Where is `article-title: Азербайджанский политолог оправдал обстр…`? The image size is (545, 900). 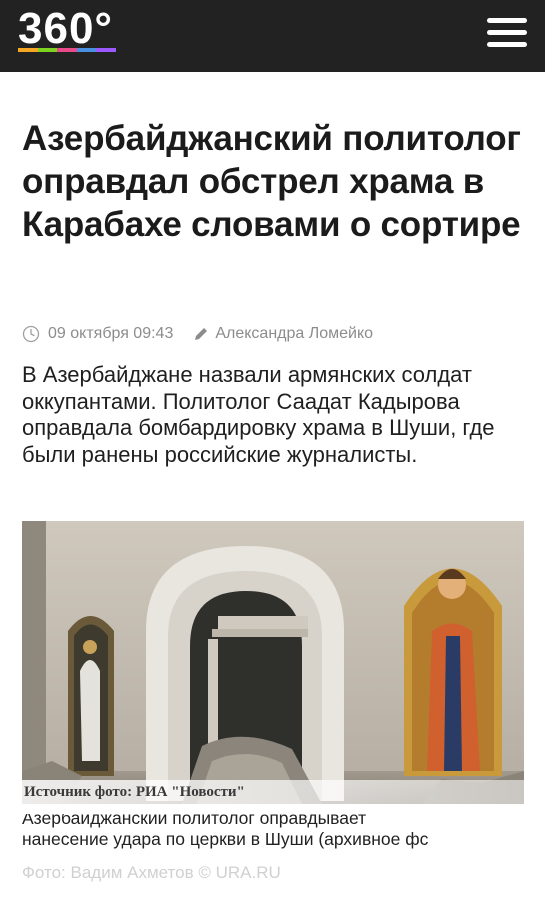 article-title: Азербайджанский политолог оправдал обстр… is located at coordinates (271, 181).